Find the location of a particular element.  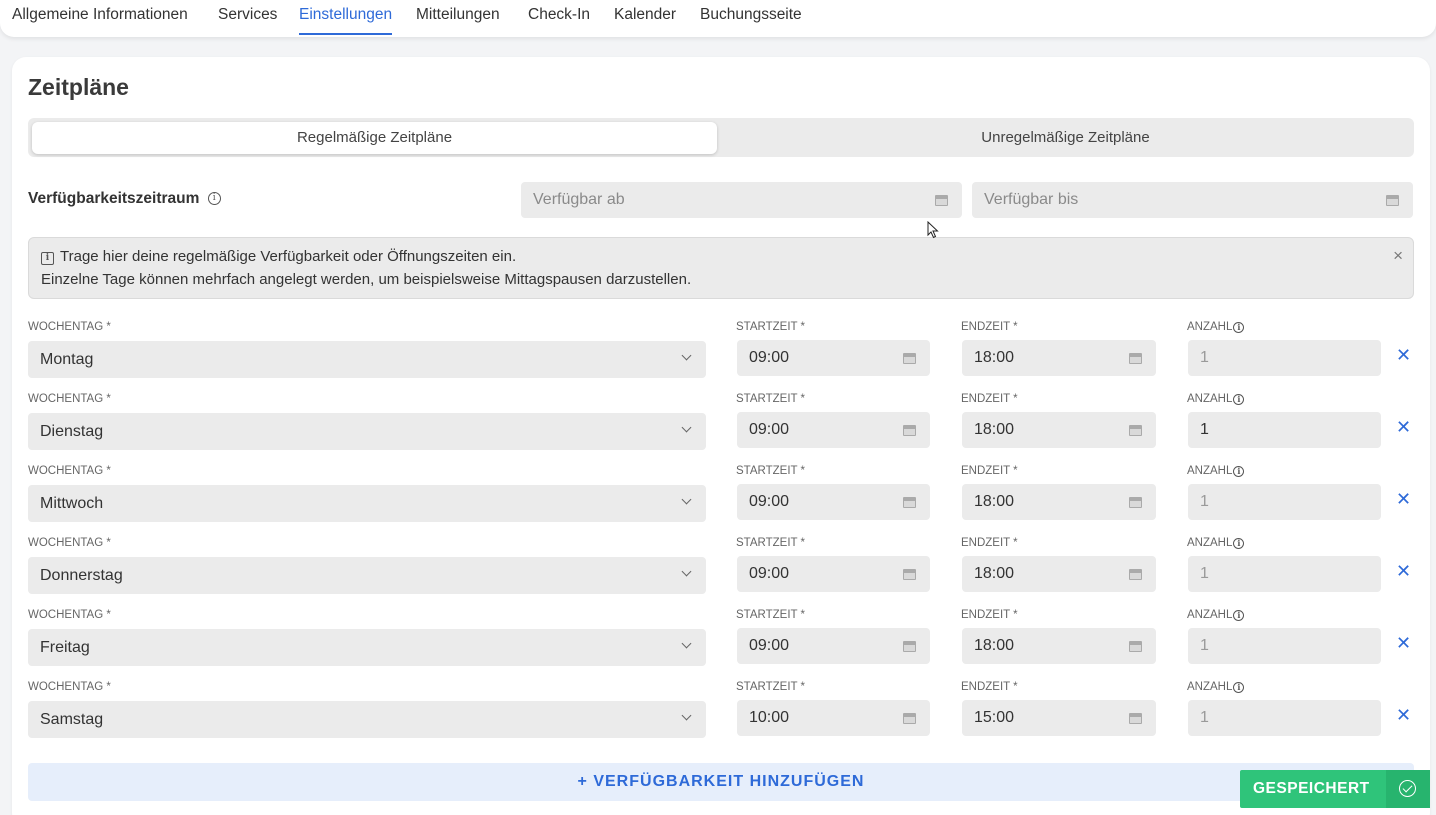

tab-calendar: Kalender is located at coordinates (645, 15).